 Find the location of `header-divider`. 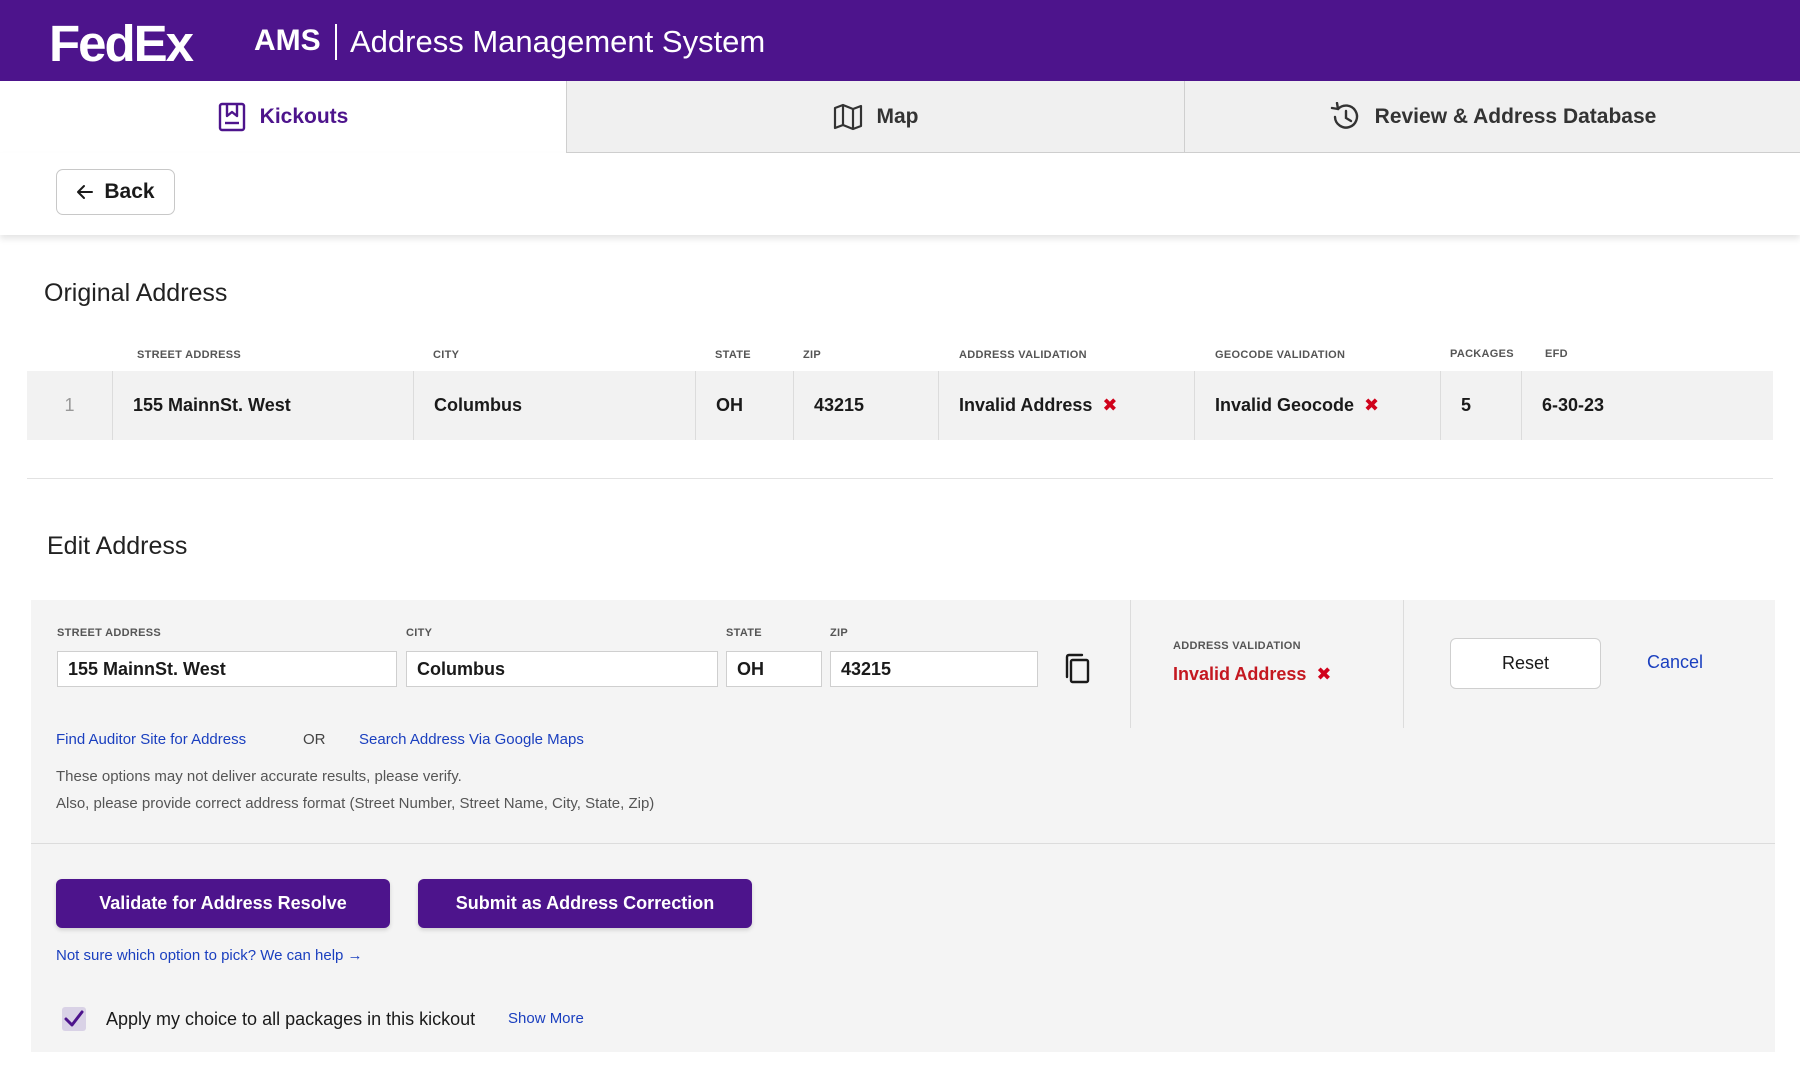

header-divider is located at coordinates (336, 42).